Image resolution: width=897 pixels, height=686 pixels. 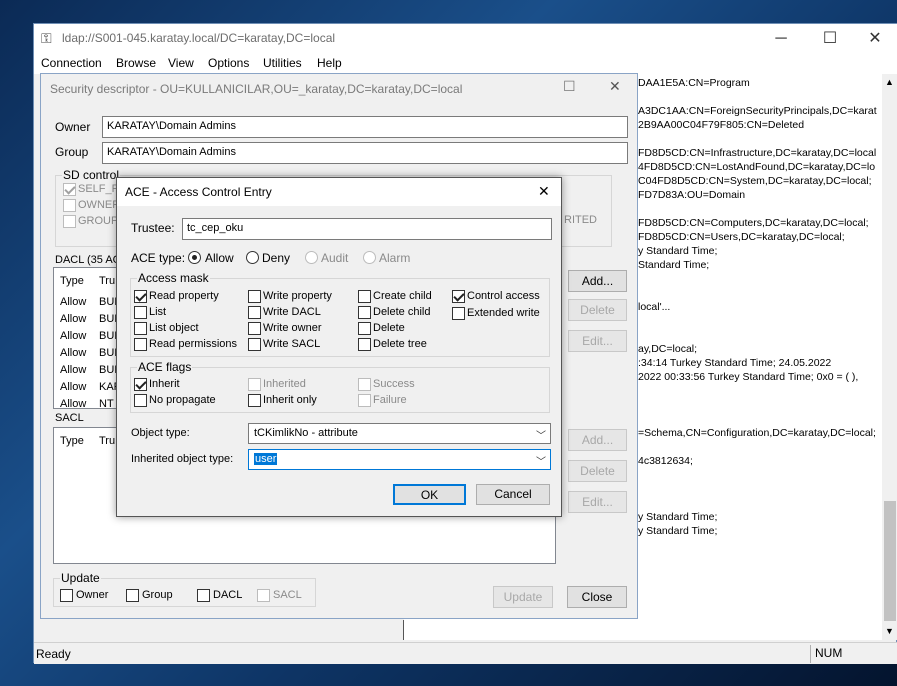 I want to click on no-propagate-label: No propagate, so click(x=182, y=400).